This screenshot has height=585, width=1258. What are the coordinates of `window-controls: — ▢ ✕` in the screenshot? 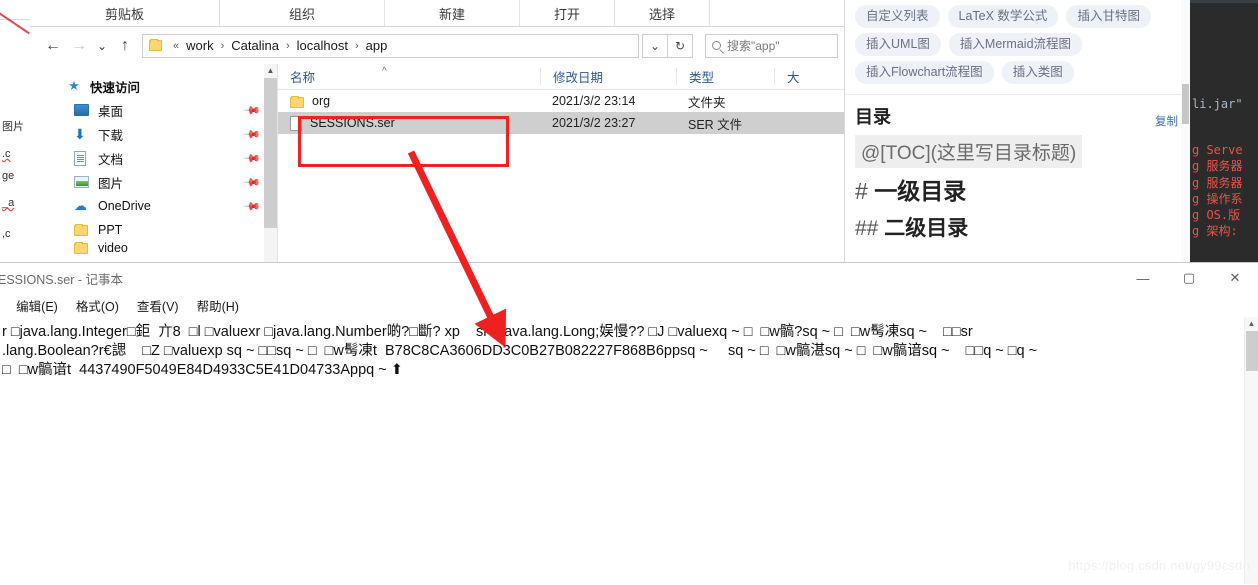 It's located at (1189, 278).